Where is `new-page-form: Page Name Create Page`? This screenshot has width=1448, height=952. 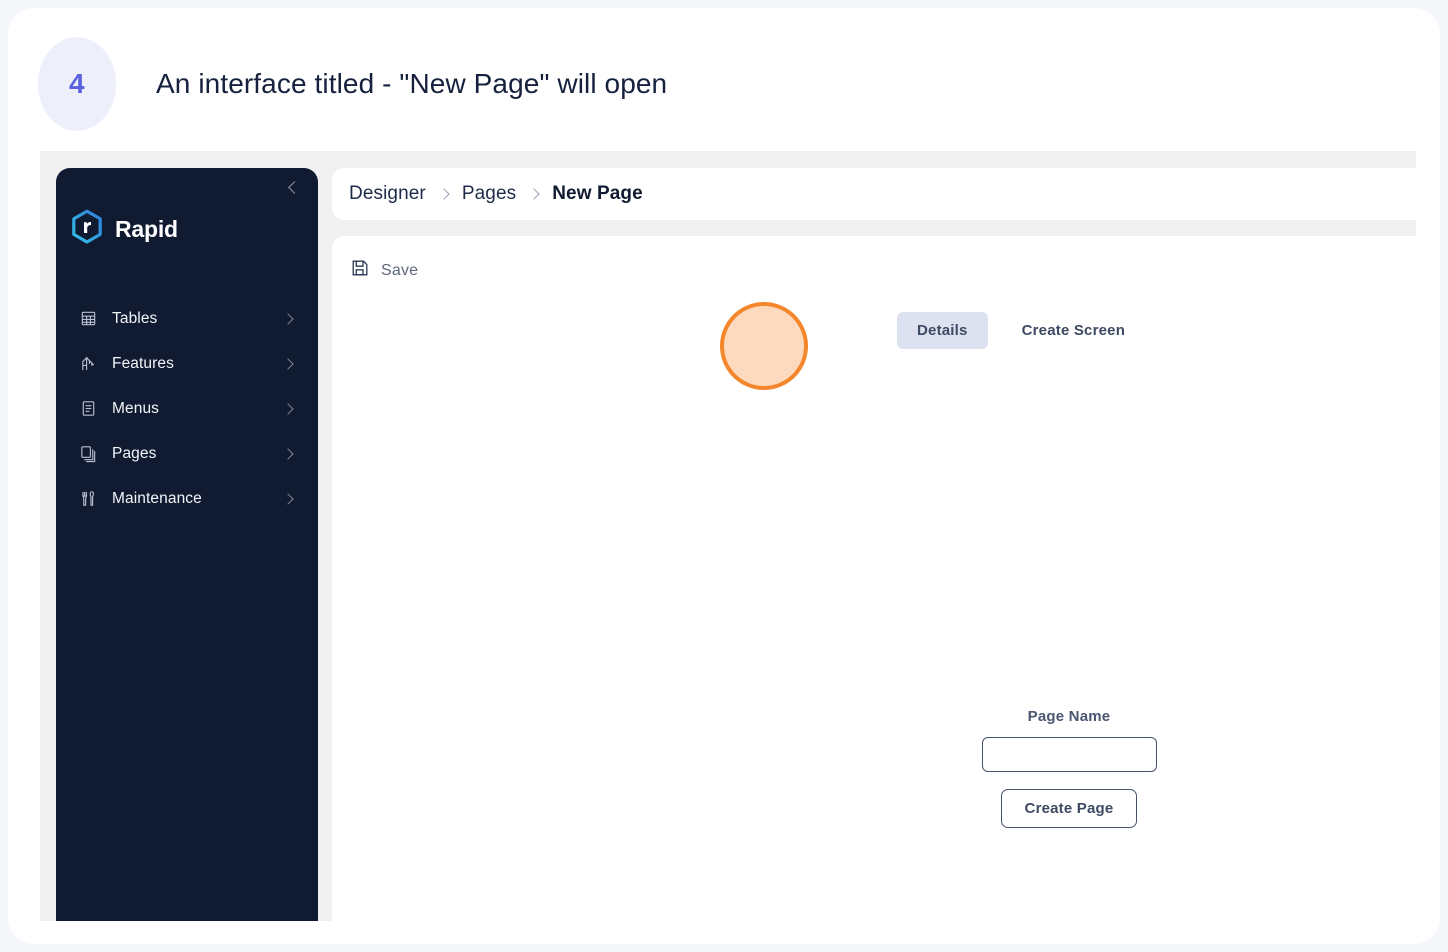
new-page-form: Page Name Create Page is located at coordinates (1069, 768).